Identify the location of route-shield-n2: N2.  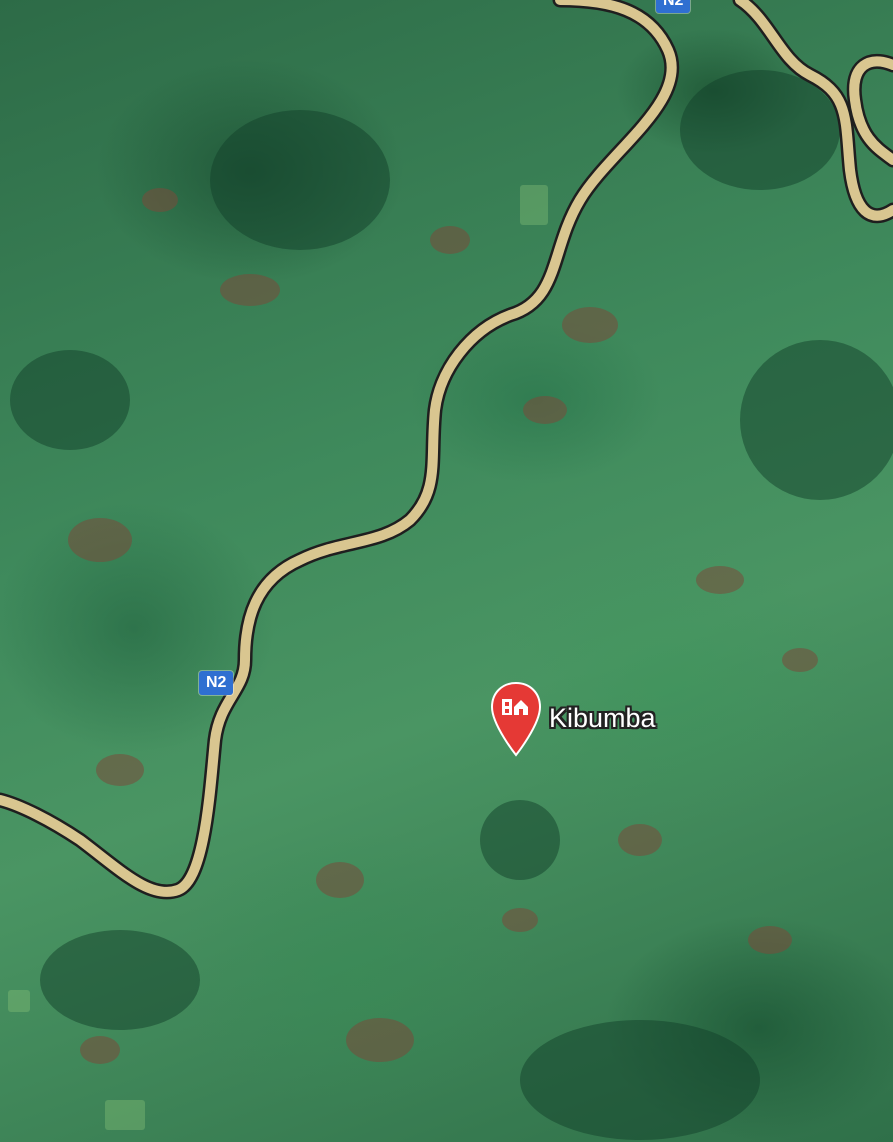
(216, 683).